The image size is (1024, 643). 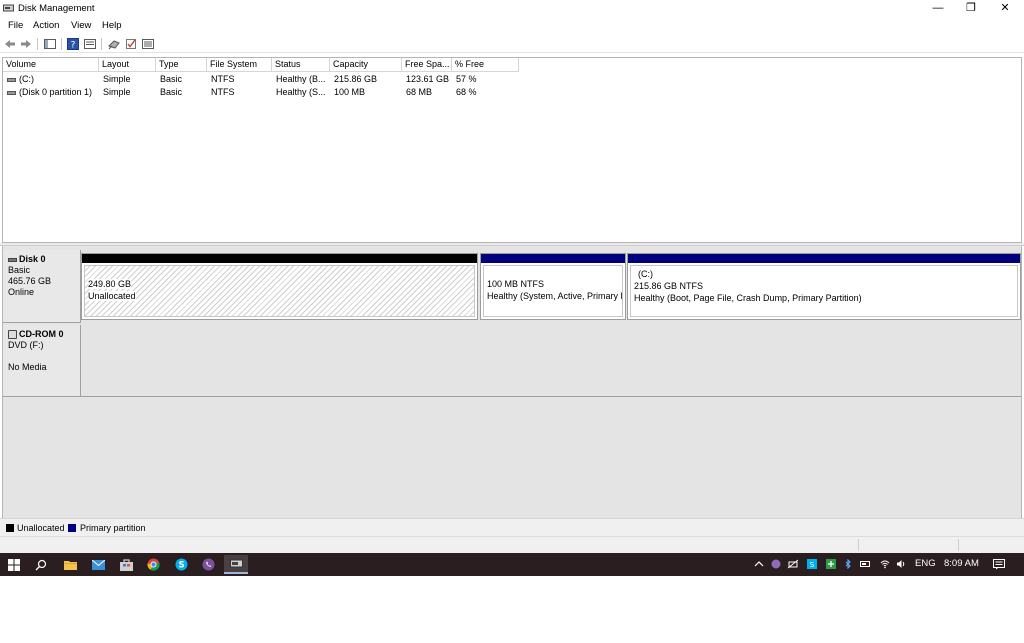 What do you see at coordinates (114, 44) in the screenshot?
I see `connect-icon` at bounding box center [114, 44].